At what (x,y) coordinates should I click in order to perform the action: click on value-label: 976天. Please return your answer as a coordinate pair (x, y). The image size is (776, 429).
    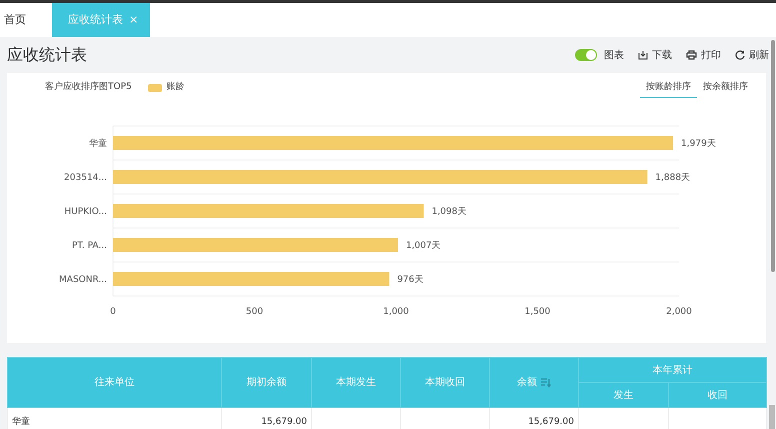
    Looking at the image, I should click on (410, 280).